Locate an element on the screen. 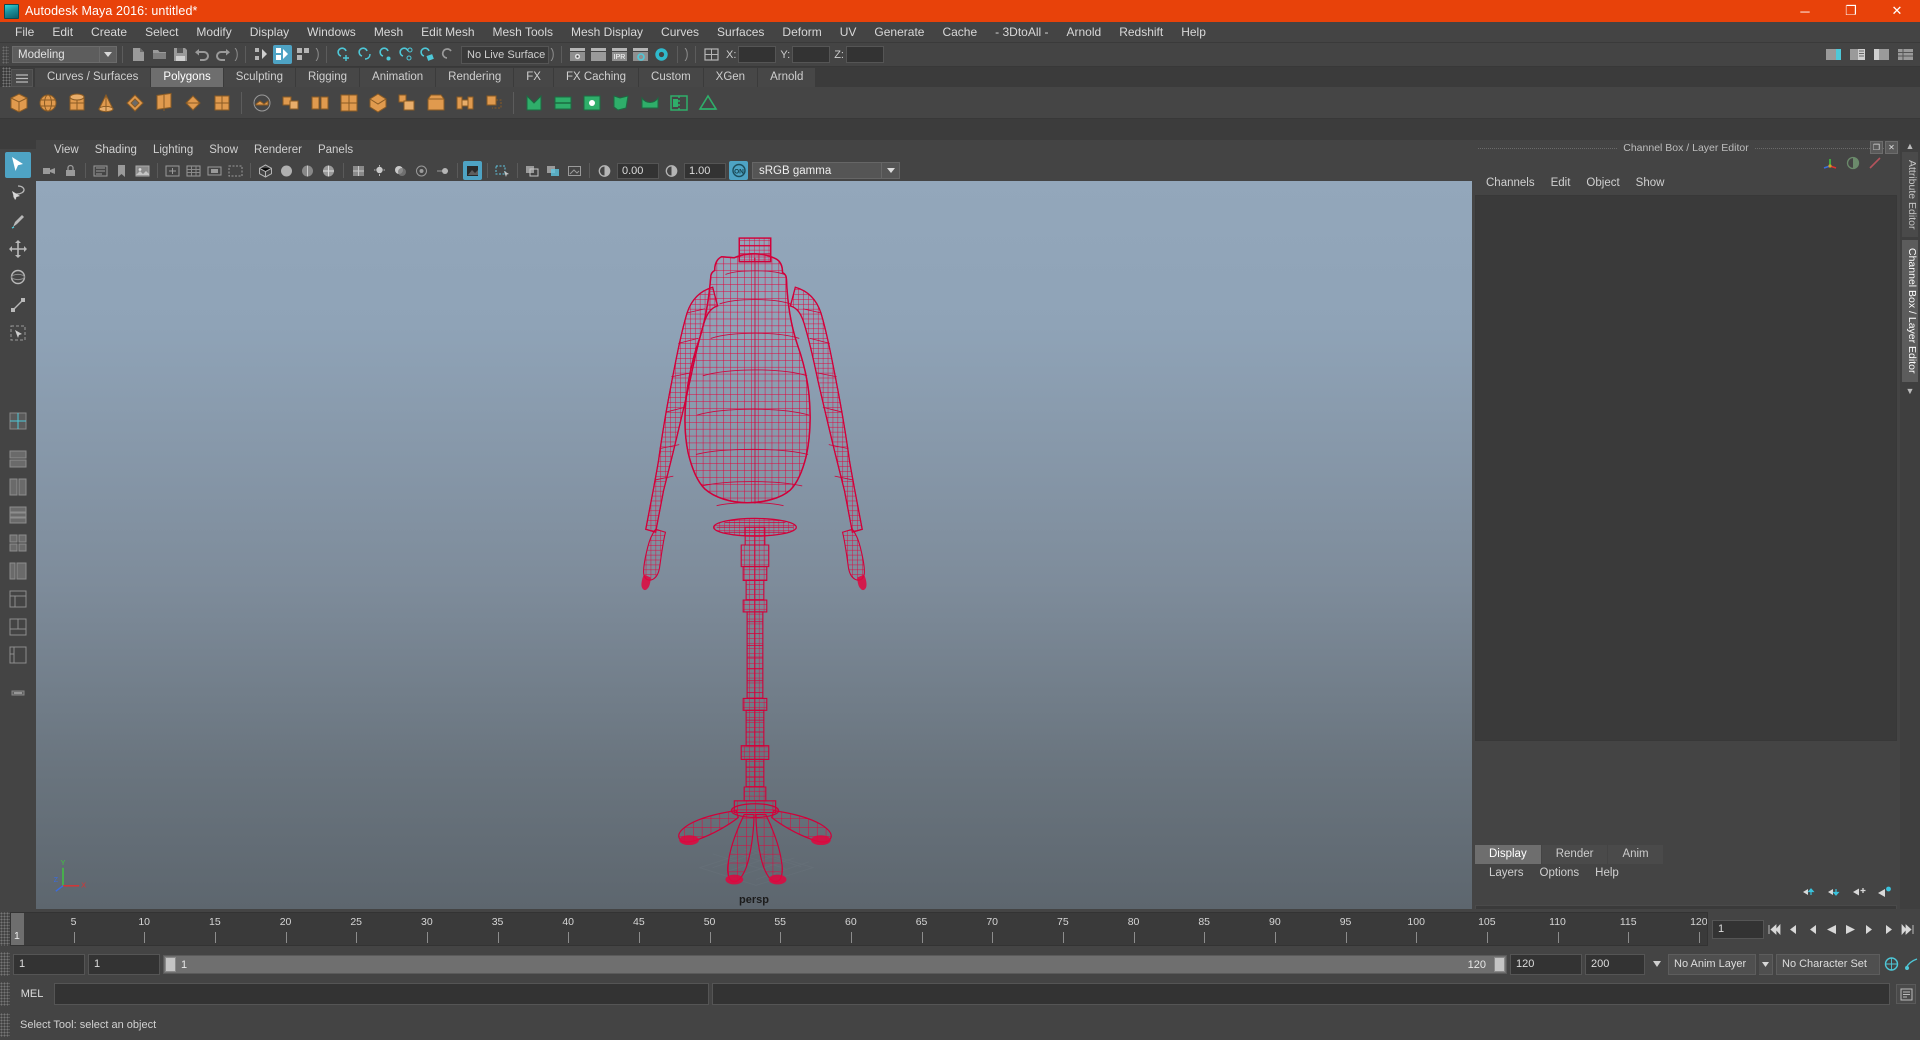 The width and height of the screenshot is (1920, 1040). channel-box-menu-channels: Channels is located at coordinates (1510, 183).